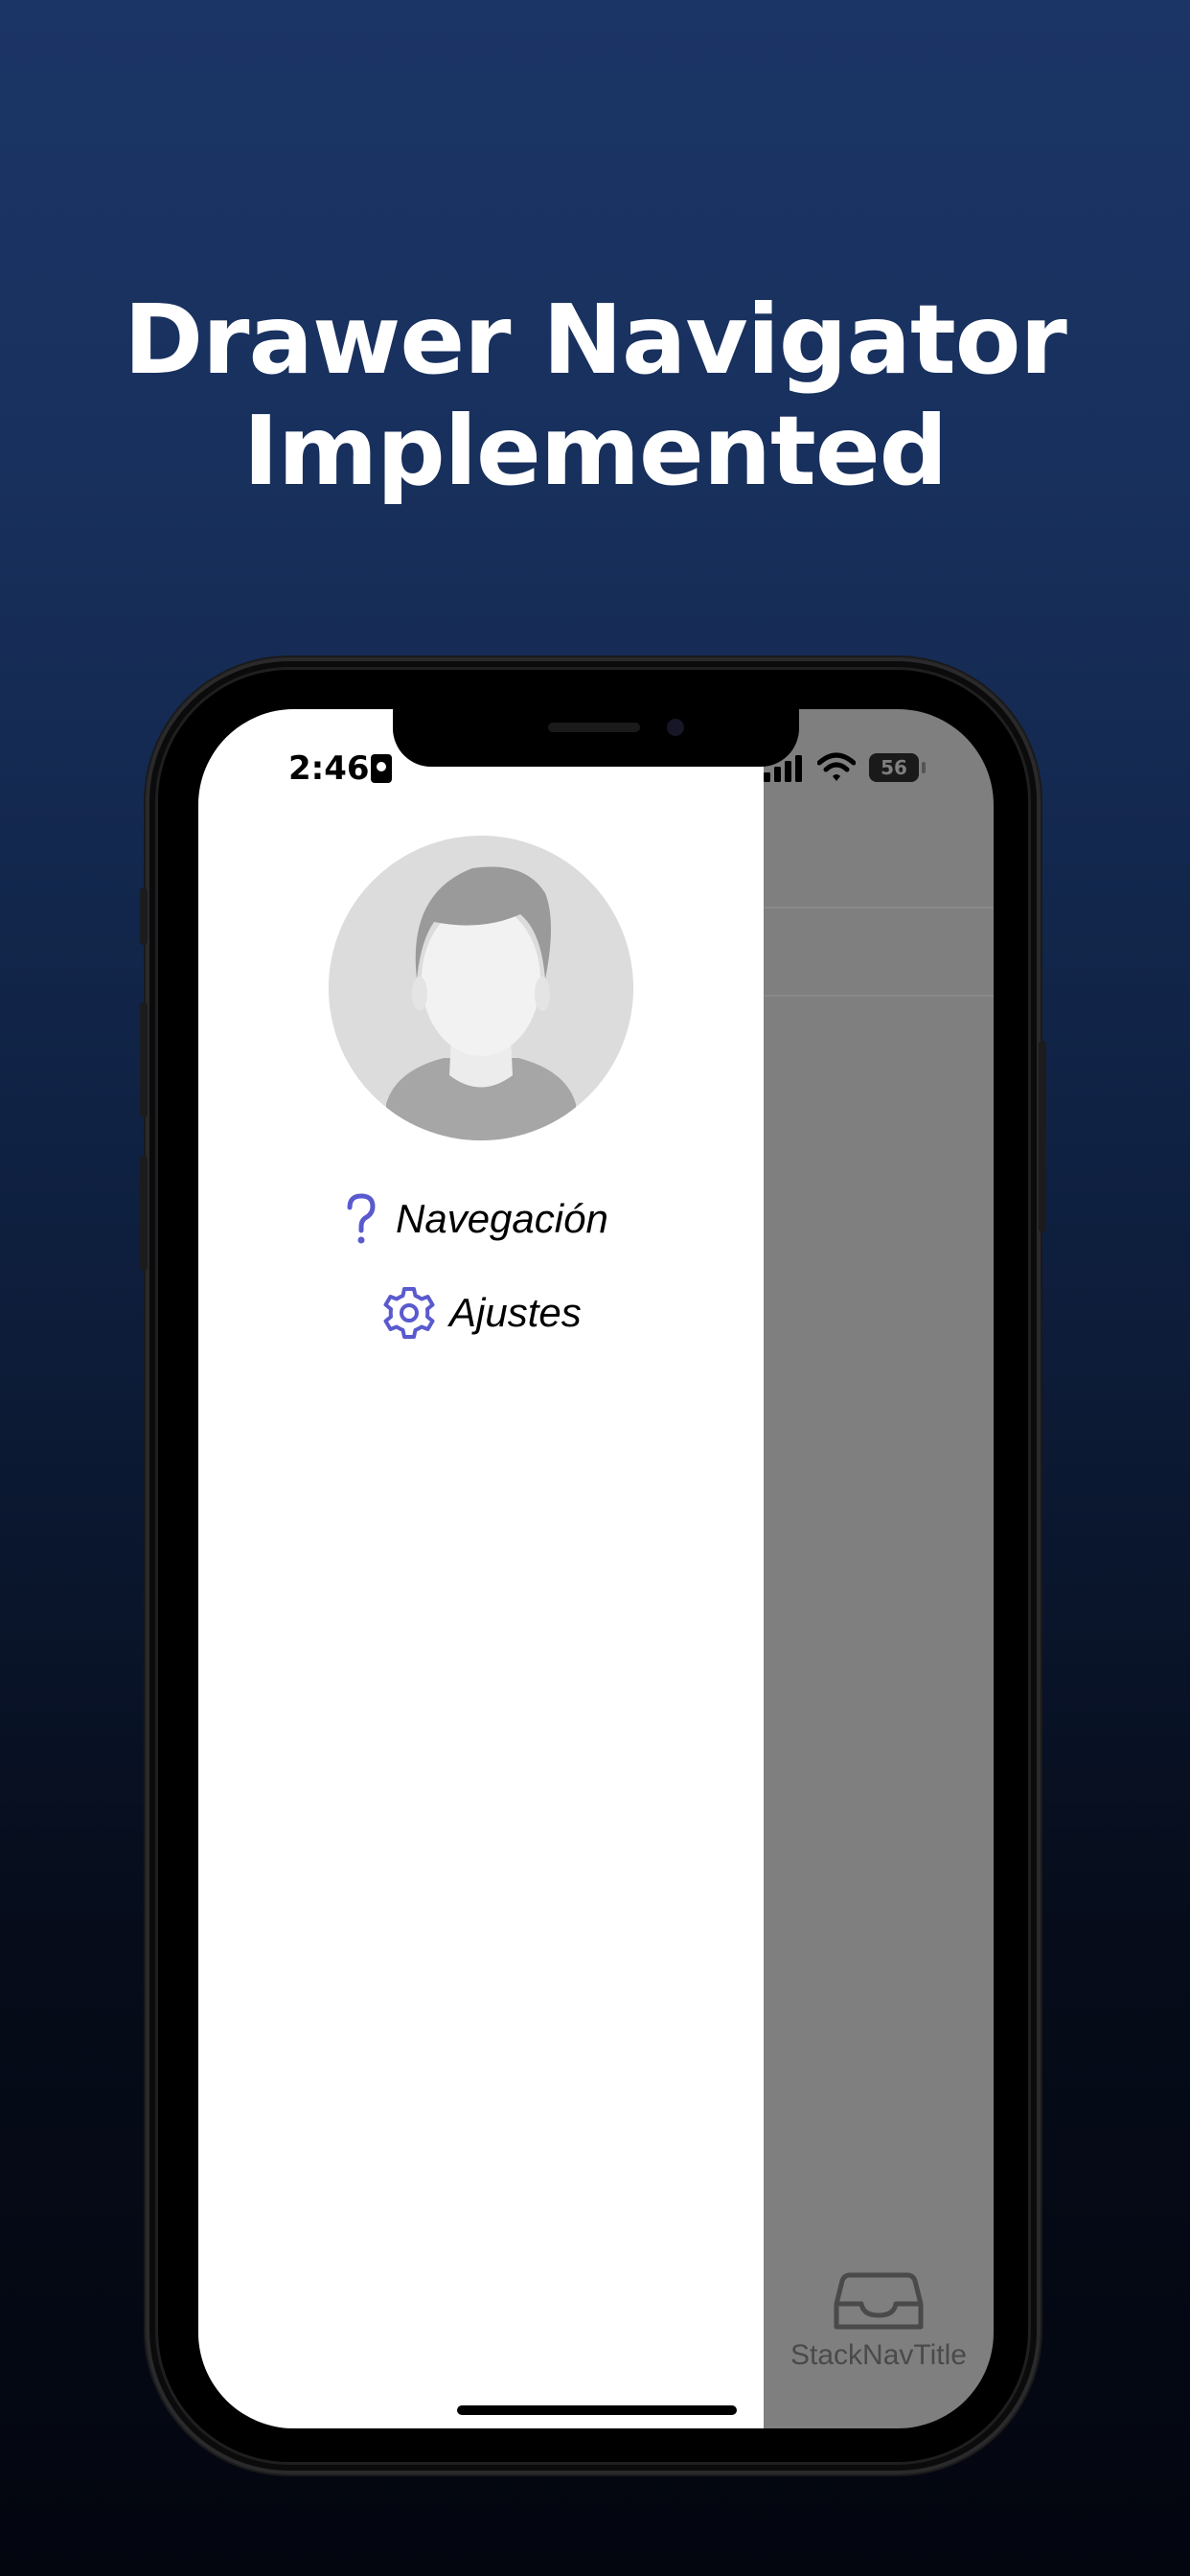 This screenshot has height=2576, width=1190. What do you see at coordinates (1042, 1136) in the screenshot?
I see `power-button` at bounding box center [1042, 1136].